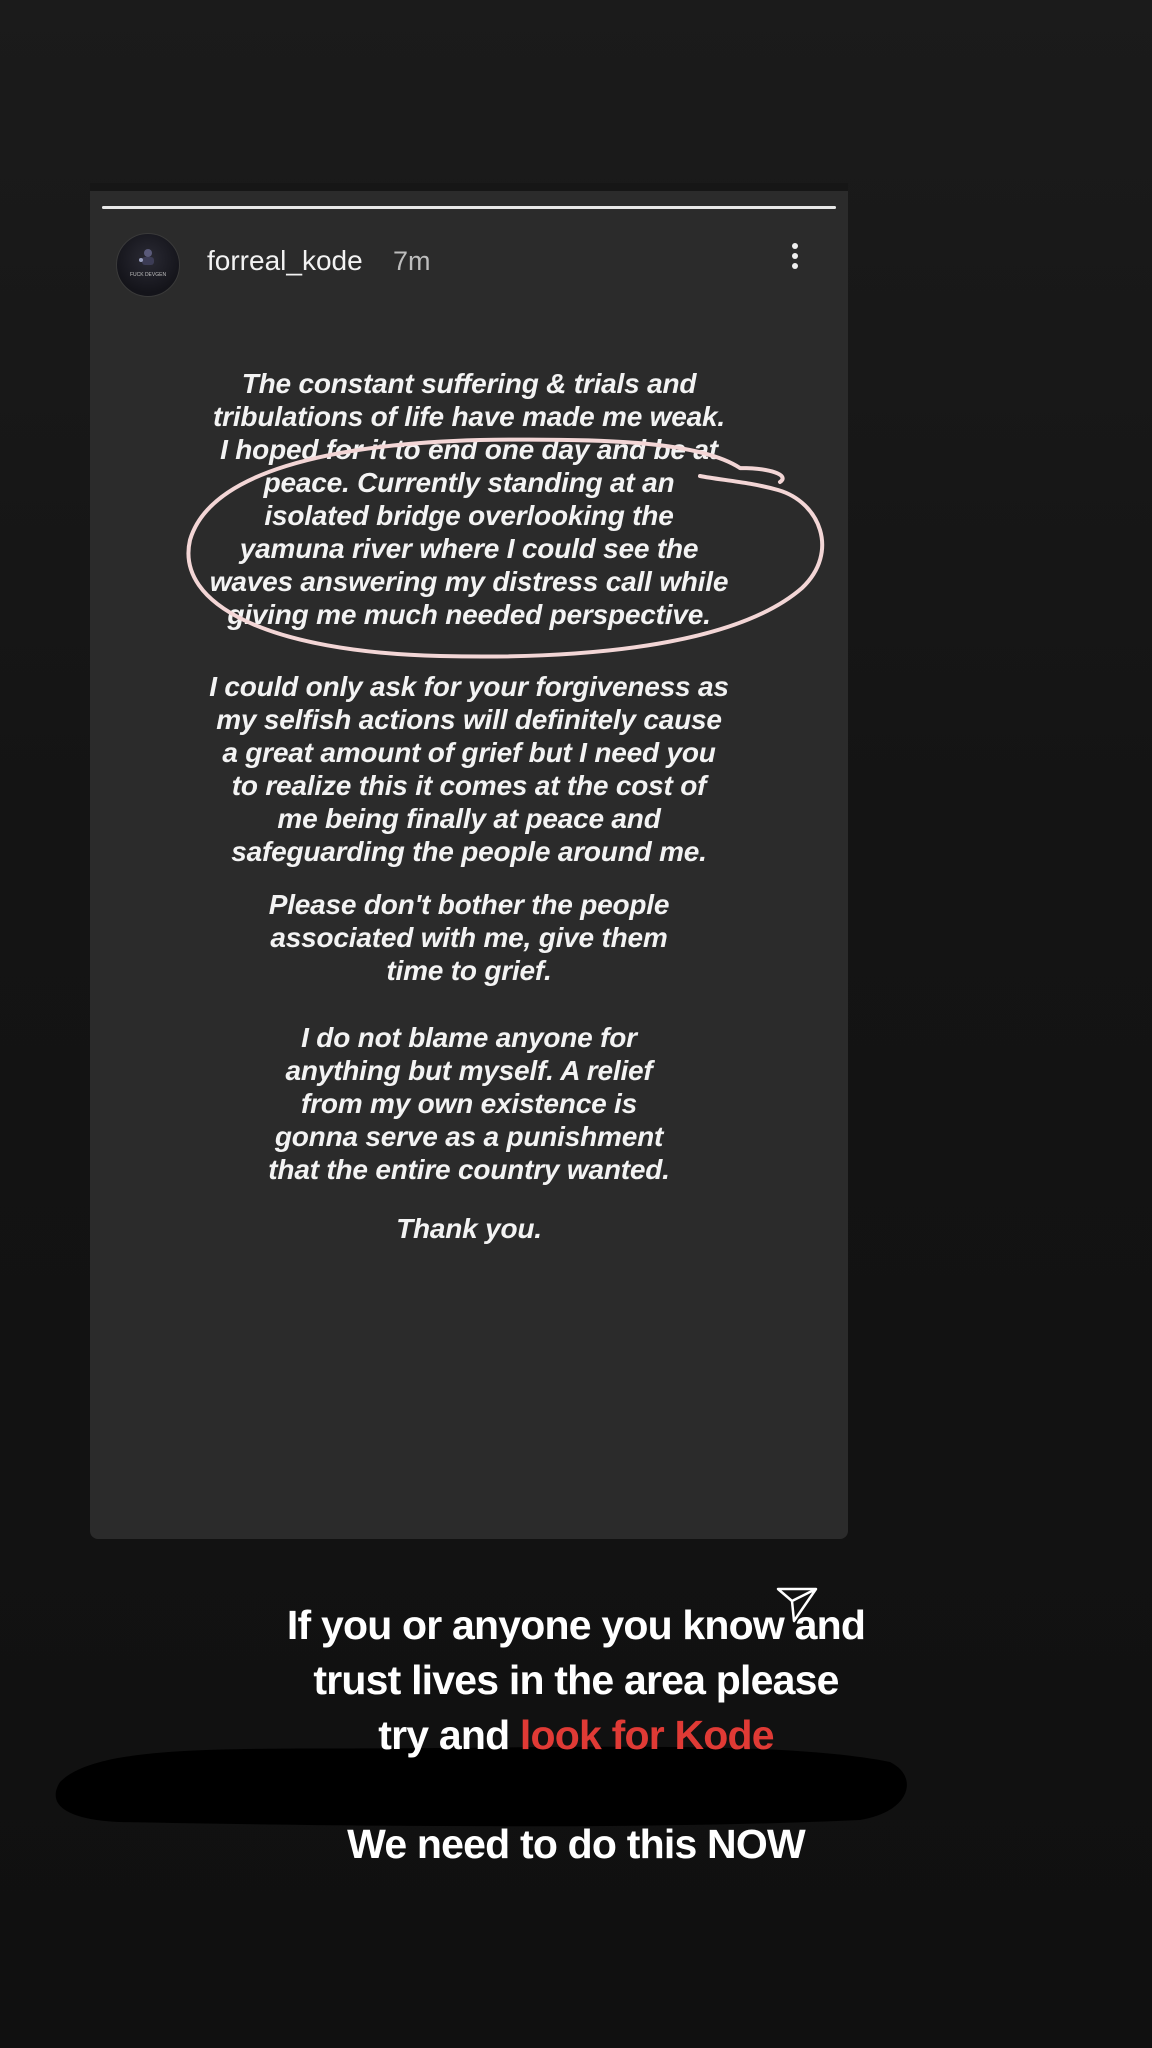  Describe the element at coordinates (469, 752) in the screenshot. I see `story-line: a great amount of grief but I need you` at that location.